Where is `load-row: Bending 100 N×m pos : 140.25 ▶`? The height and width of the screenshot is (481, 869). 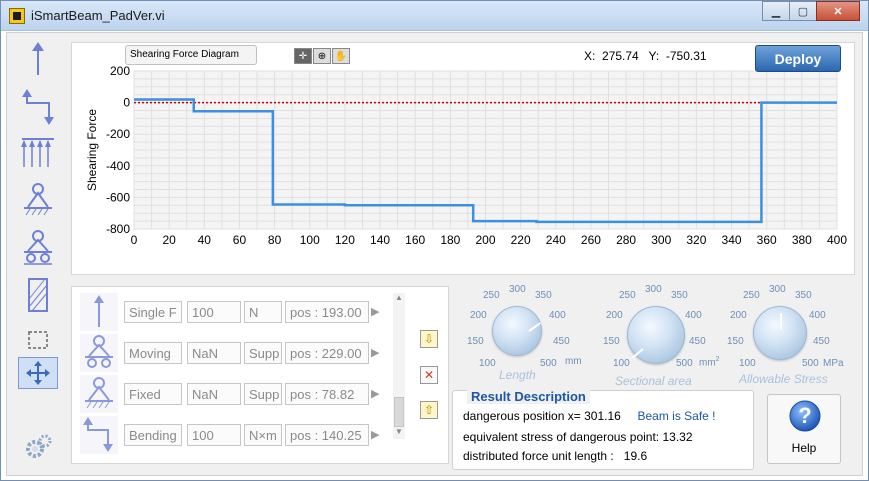 load-row: Bending 100 N×m pos : 140.25 ▶ is located at coordinates (229, 435).